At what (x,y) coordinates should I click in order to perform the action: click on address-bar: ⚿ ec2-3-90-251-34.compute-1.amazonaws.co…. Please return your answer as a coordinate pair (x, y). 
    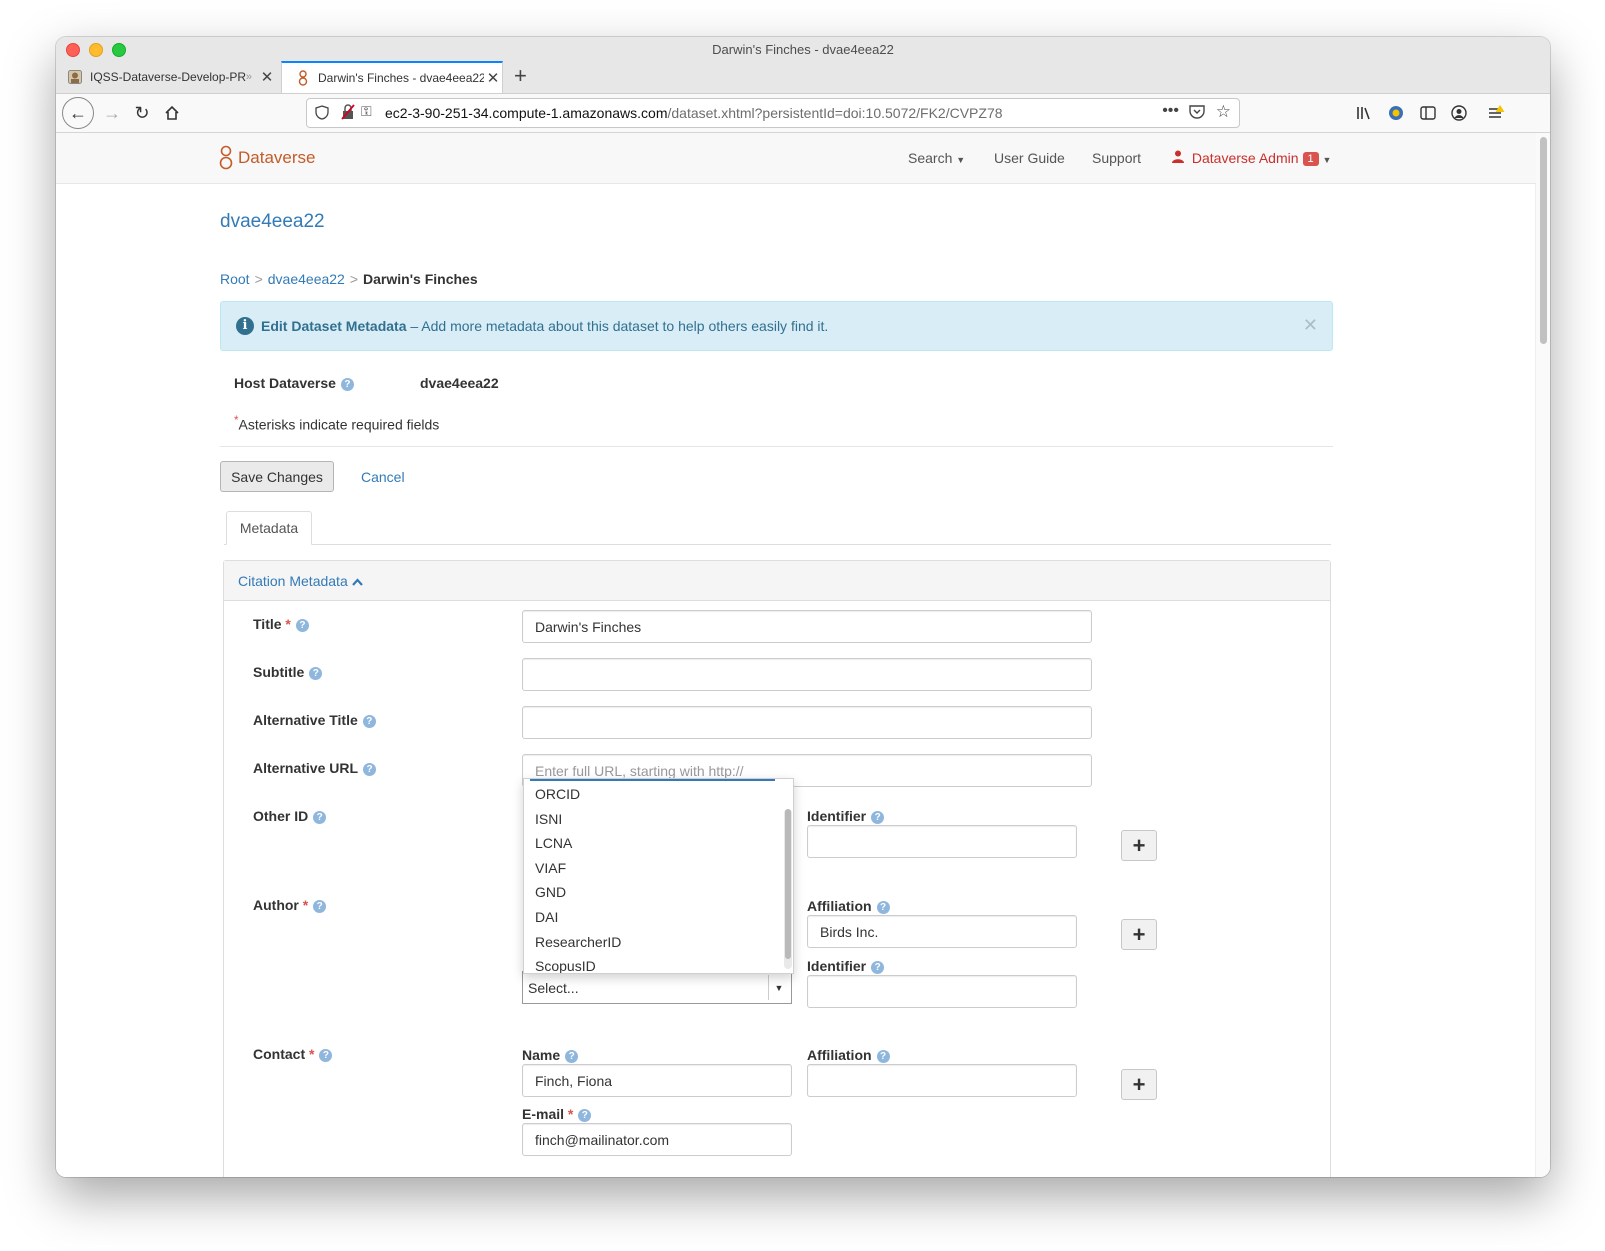
    Looking at the image, I should click on (773, 113).